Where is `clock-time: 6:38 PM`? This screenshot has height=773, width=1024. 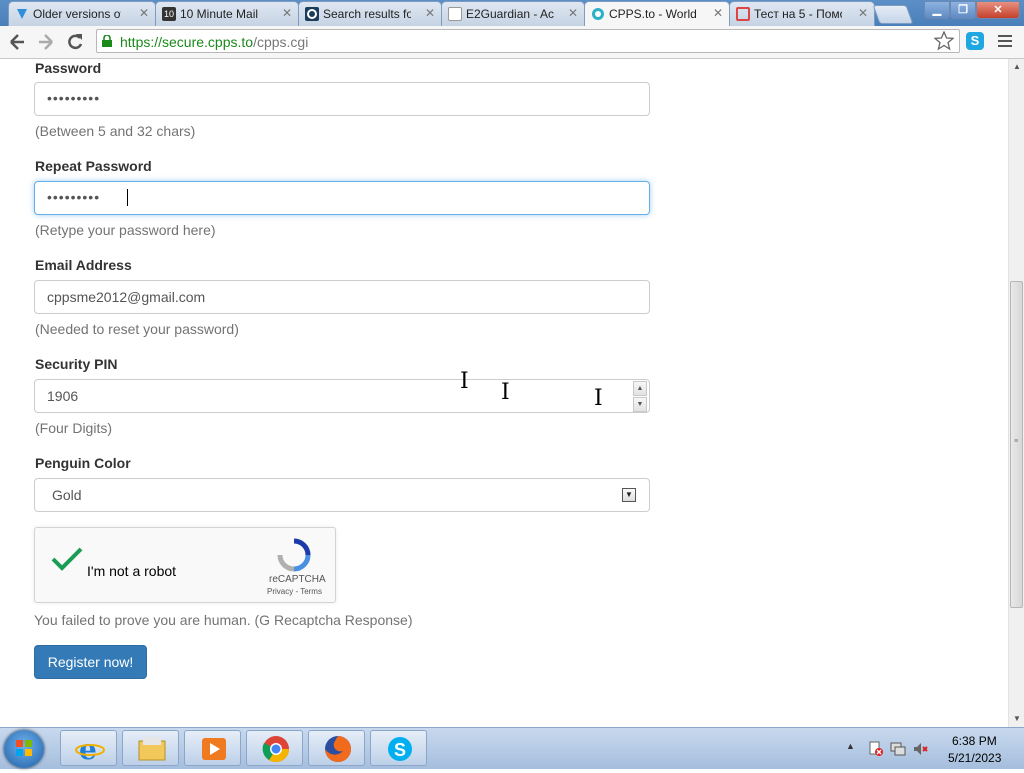 clock-time: 6:38 PM is located at coordinates (974, 741).